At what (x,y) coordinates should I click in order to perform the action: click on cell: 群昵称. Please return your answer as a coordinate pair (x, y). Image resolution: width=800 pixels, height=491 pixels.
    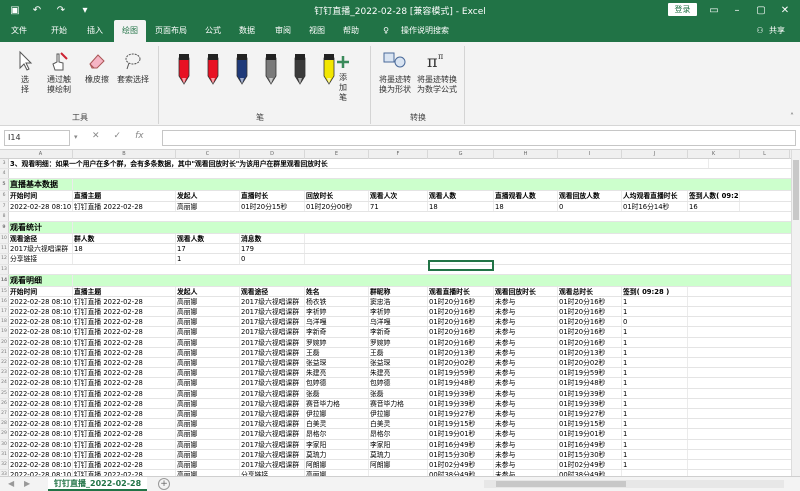
    Looking at the image, I should click on (398, 291).